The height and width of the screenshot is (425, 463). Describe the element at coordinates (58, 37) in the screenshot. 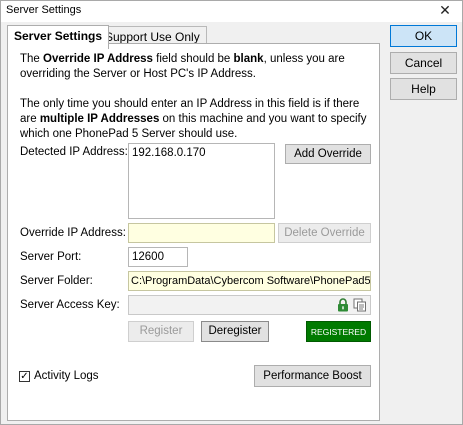

I see `tab-server-settings: Server Settings` at that location.